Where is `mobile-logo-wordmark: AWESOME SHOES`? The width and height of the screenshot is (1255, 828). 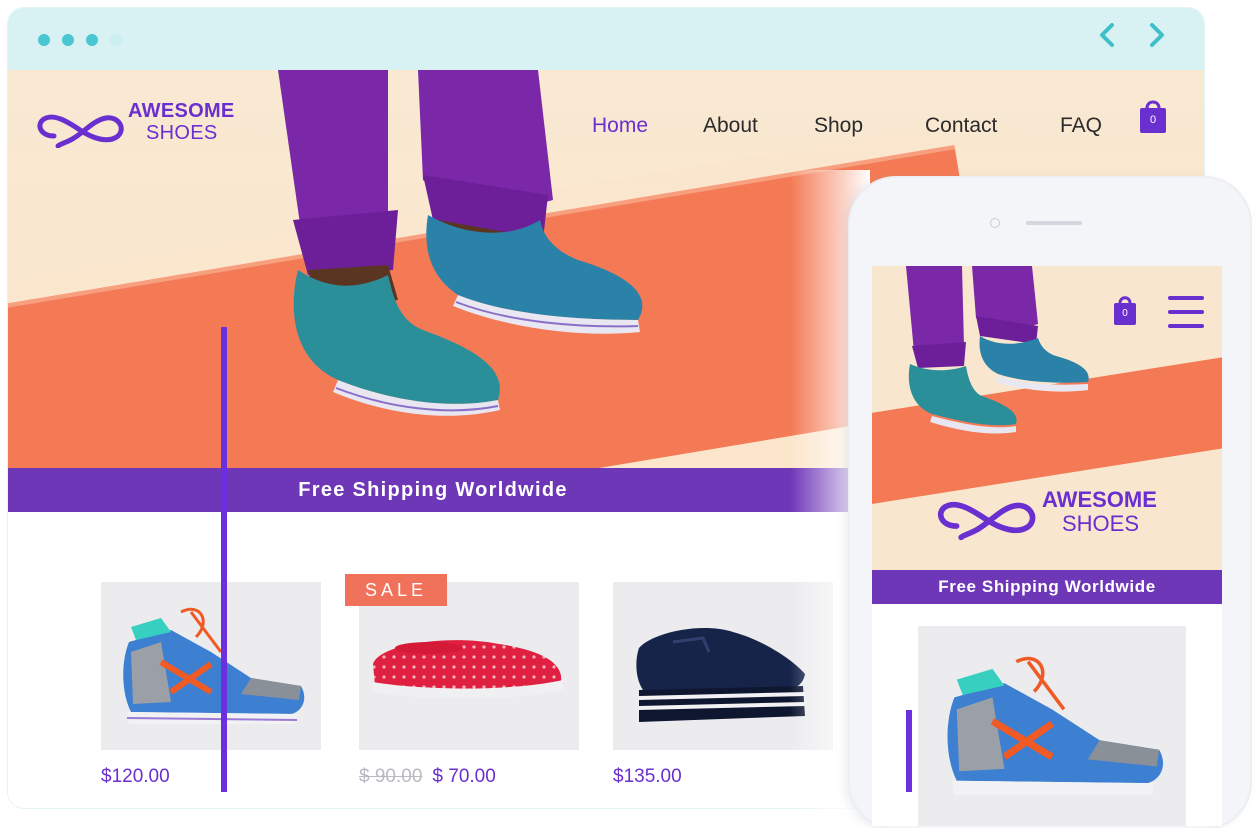
mobile-logo-wordmark: AWESOME SHOES is located at coordinates (1099, 512).